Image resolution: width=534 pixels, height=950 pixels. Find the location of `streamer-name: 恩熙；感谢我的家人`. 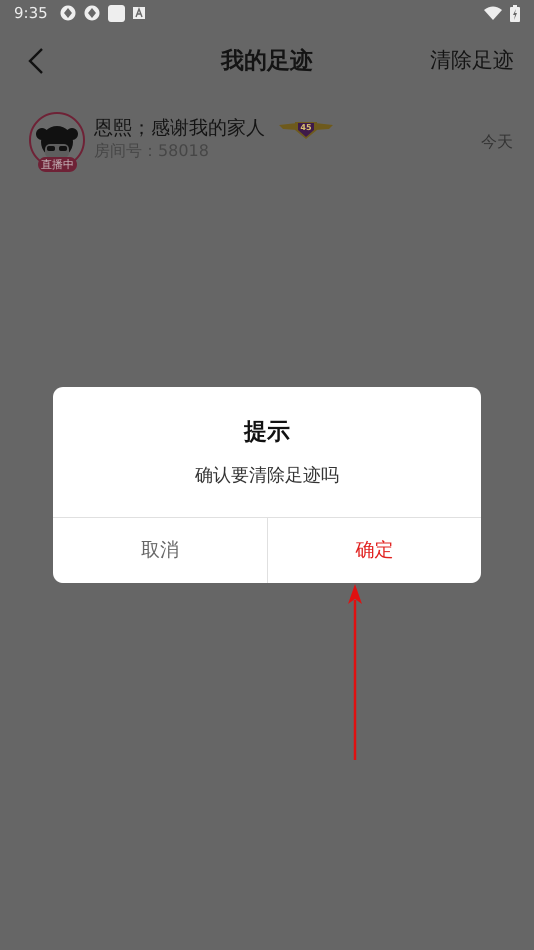

streamer-name: 恩熙；感谢我的家人 is located at coordinates (179, 128).